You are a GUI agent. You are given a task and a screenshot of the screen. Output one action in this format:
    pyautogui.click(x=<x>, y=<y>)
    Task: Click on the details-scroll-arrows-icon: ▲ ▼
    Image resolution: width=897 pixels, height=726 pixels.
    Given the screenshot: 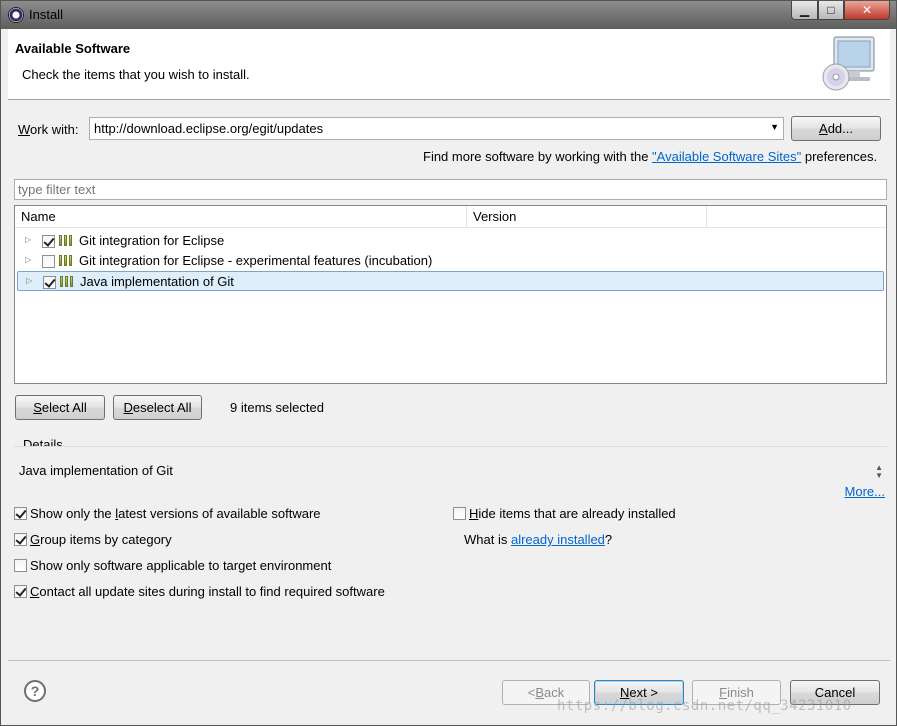 What is the action you would take?
    pyautogui.click(x=879, y=472)
    